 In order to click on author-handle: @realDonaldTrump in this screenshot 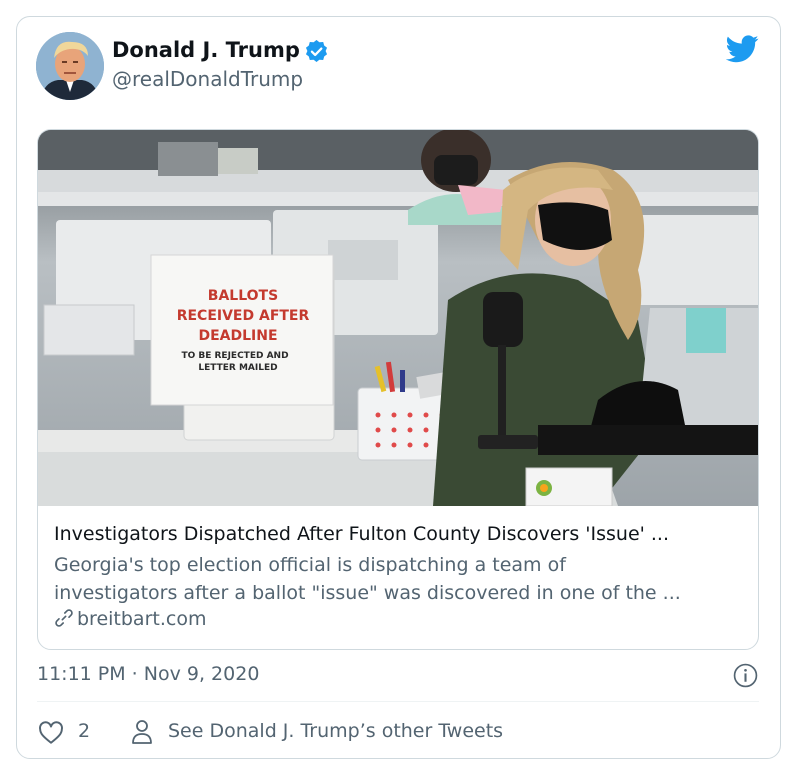, I will do `click(207, 79)`.